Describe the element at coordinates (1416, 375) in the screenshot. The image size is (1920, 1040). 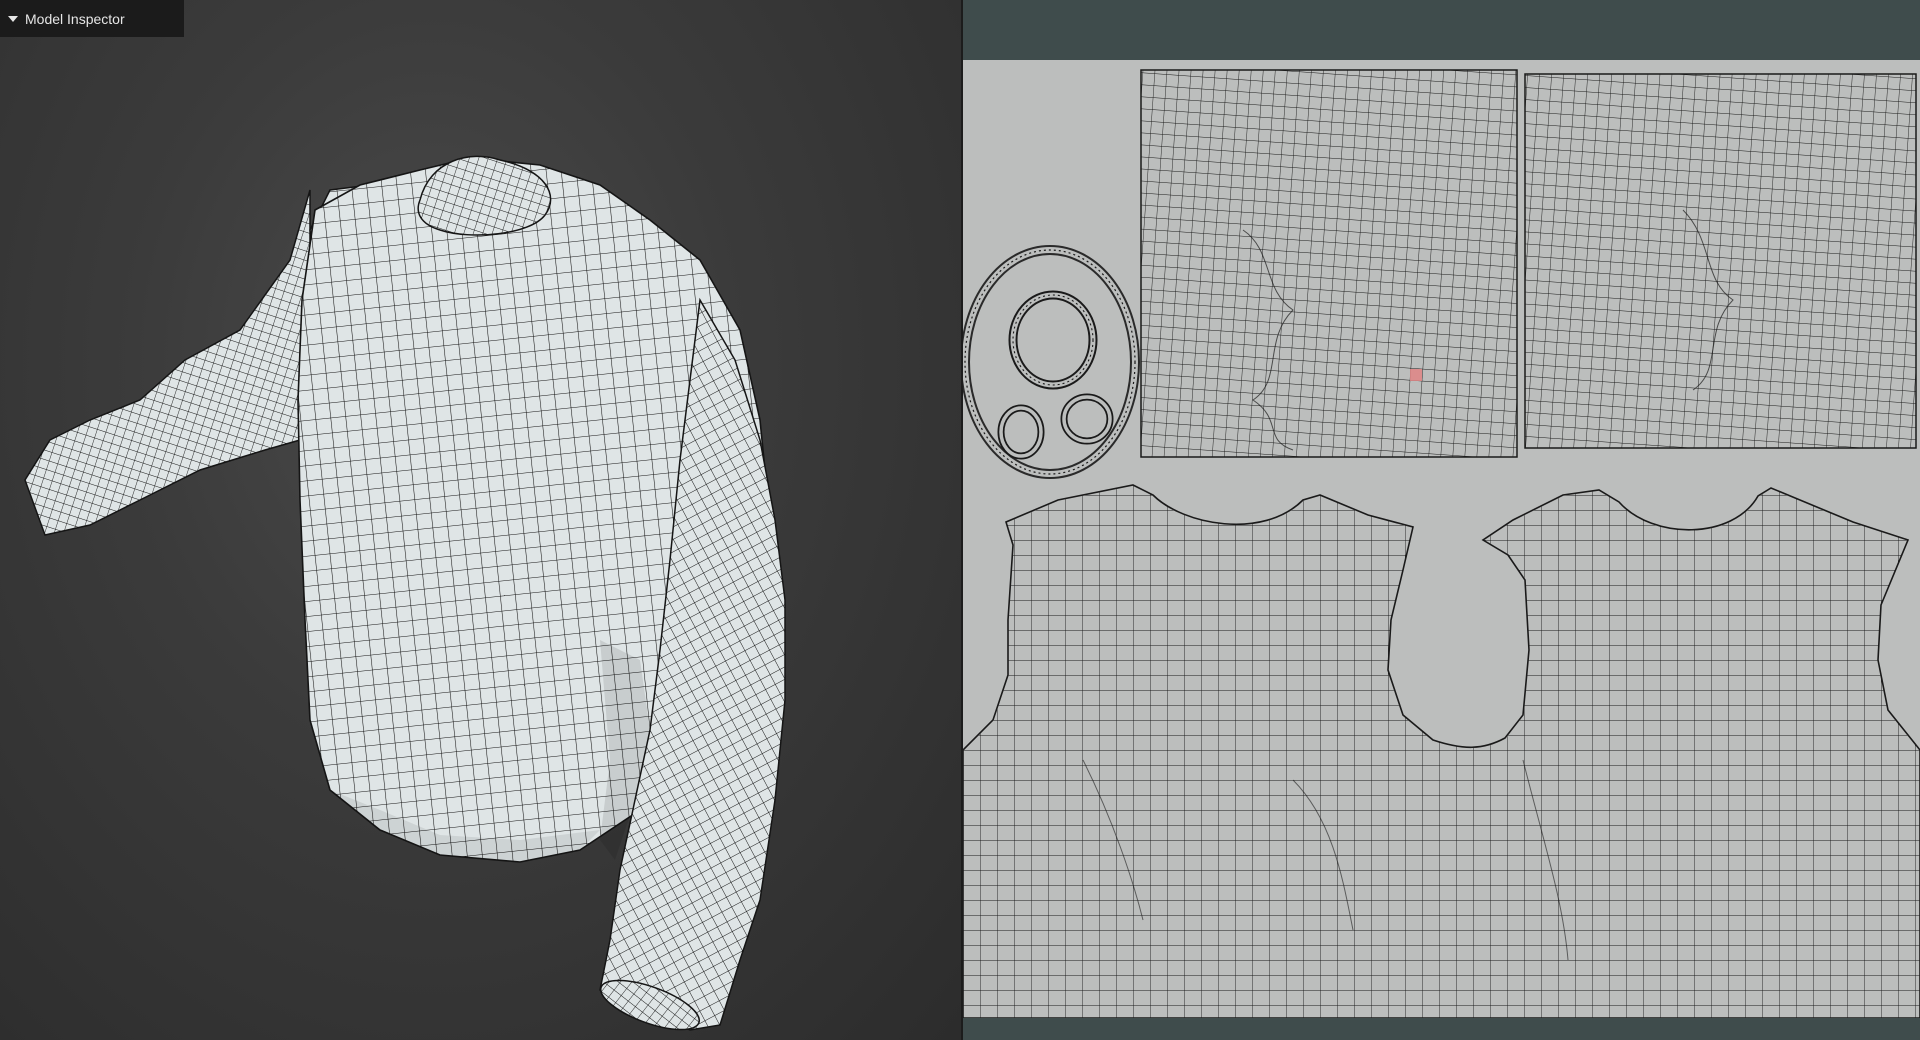
I see `uv-selected-face` at that location.